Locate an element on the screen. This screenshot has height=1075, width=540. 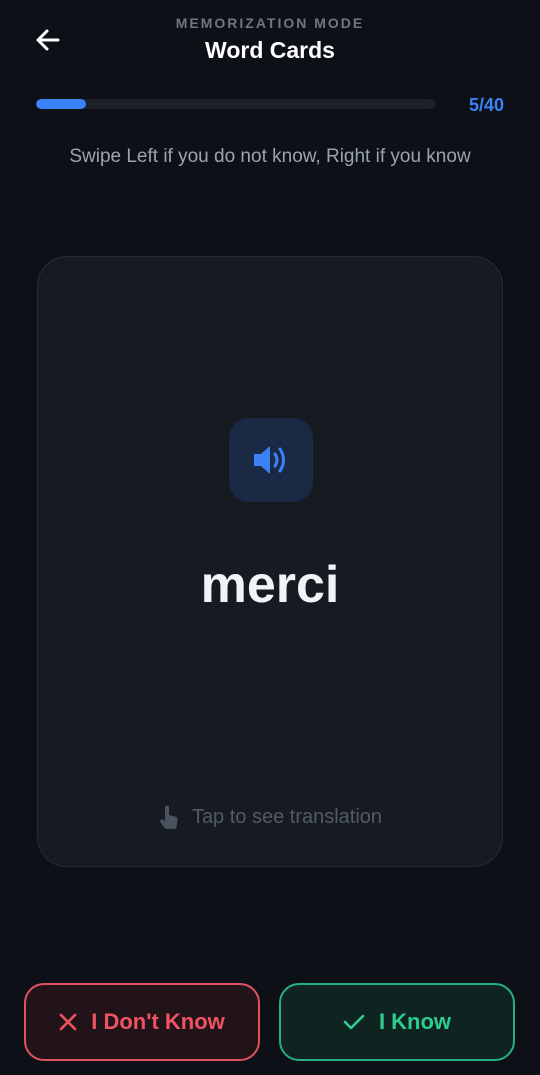
progress-bar-fill is located at coordinates (61, 104).